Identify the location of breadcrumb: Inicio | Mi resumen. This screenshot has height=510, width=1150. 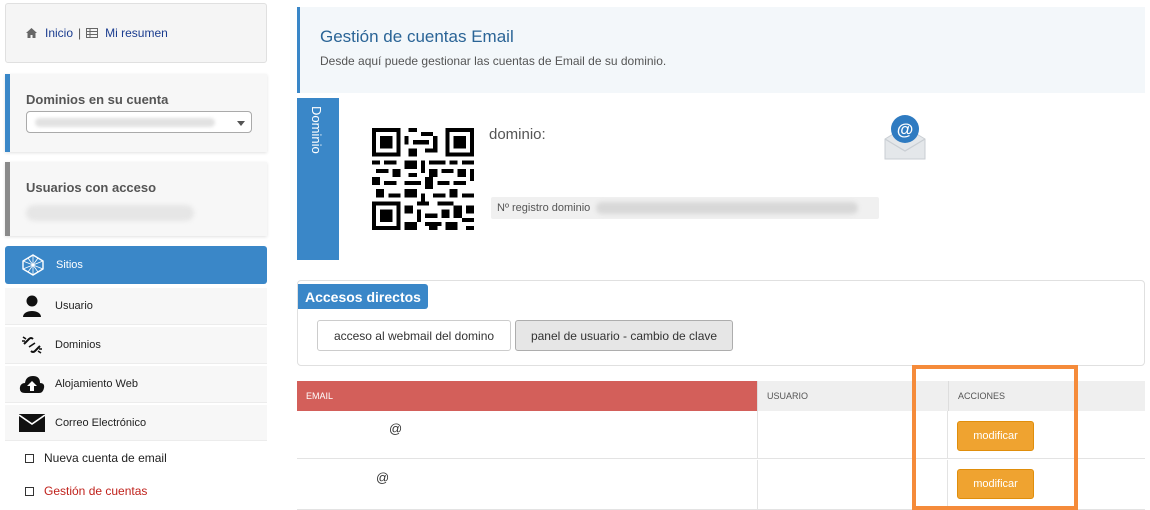
(136, 33).